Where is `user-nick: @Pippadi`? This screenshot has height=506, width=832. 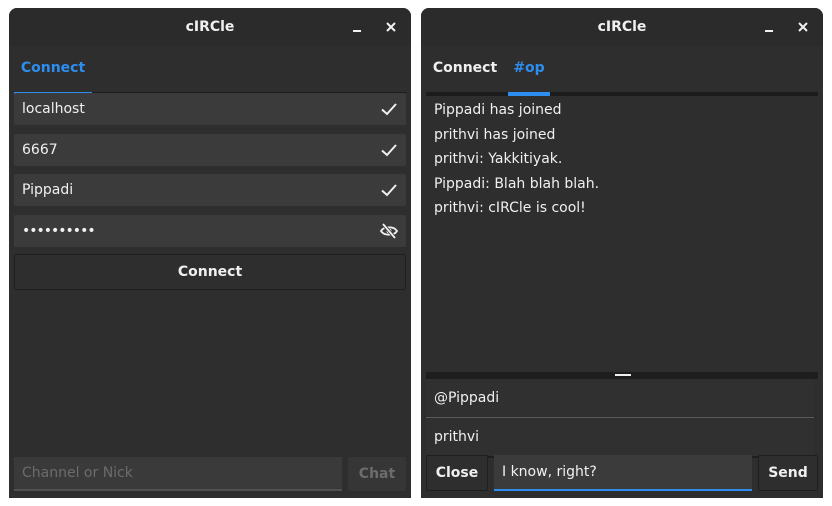
user-nick: @Pippadi is located at coordinates (467, 398).